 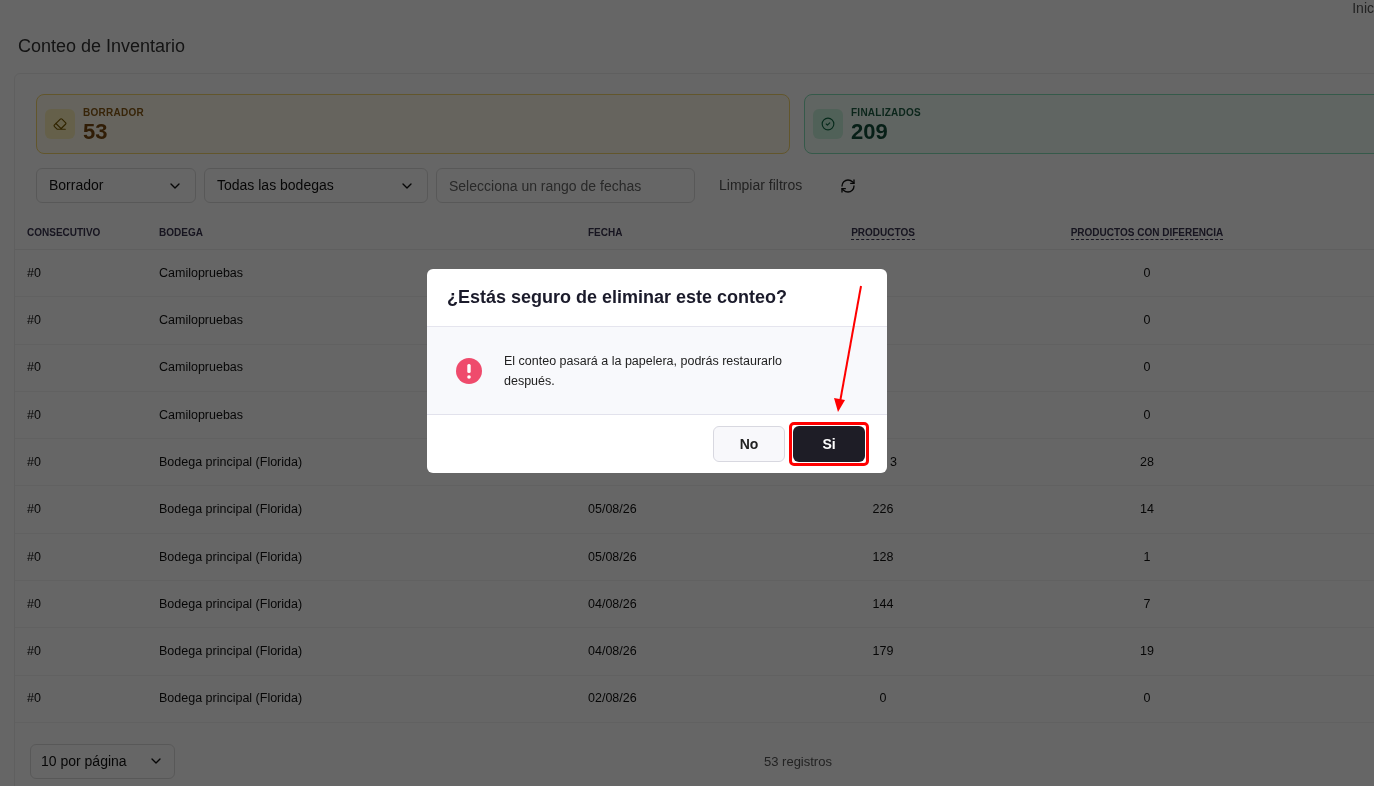 What do you see at coordinates (113, 112) in the screenshot?
I see `stat-label: BORRADOR` at bounding box center [113, 112].